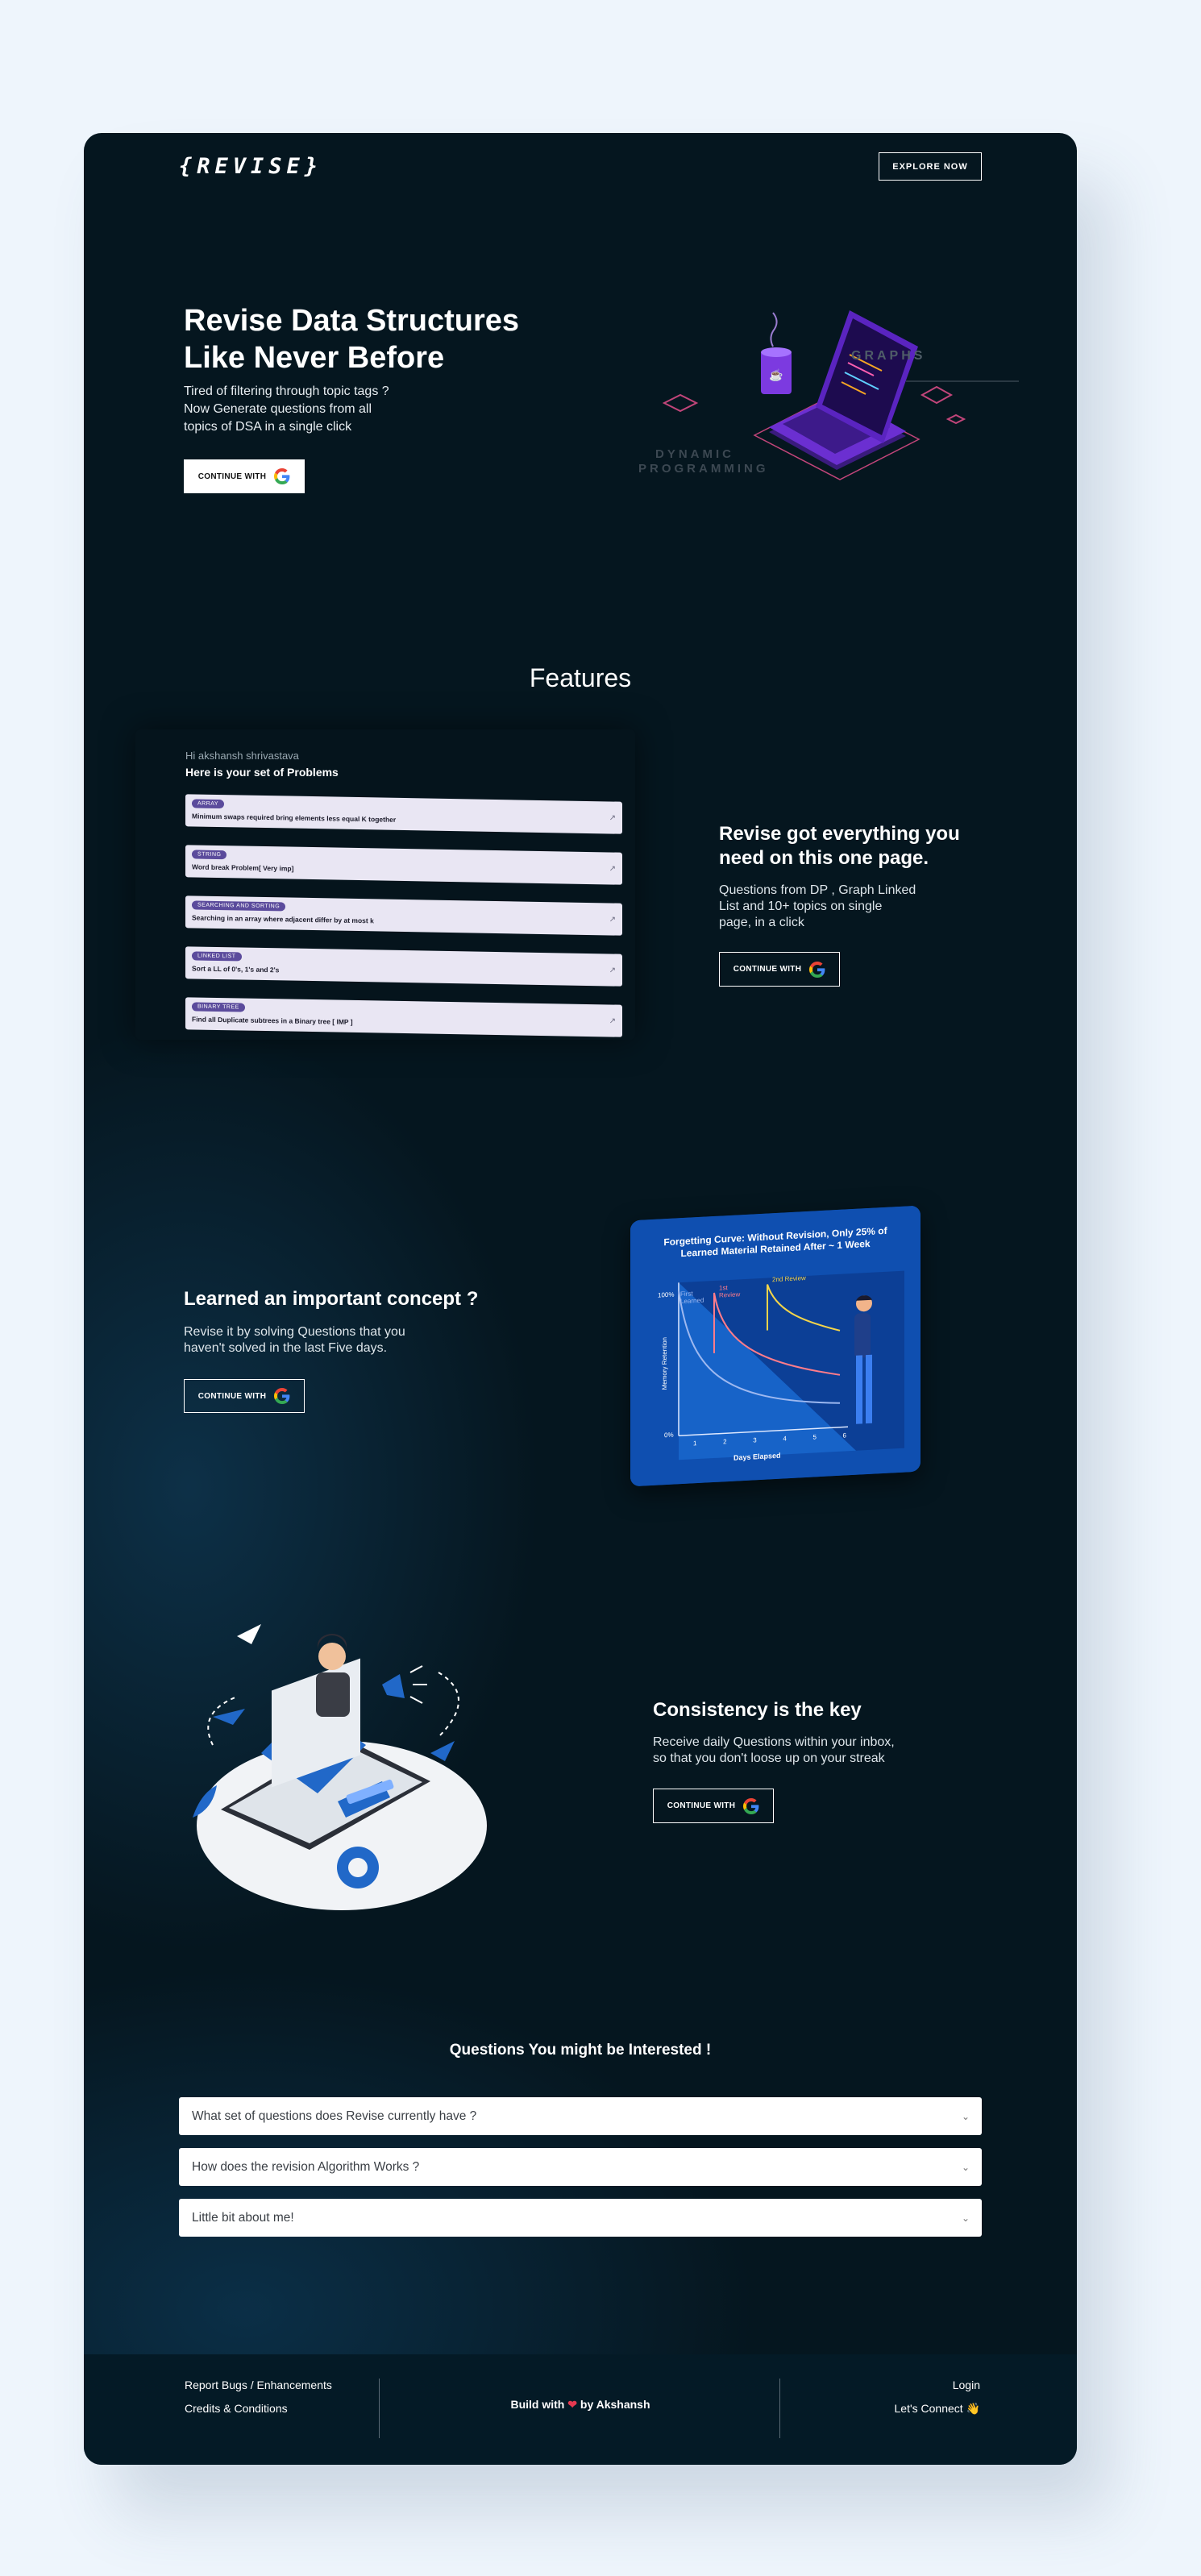 This screenshot has height=2576, width=1201. I want to click on feature3-continue-google-button: CONTINUE WITH, so click(714, 1806).